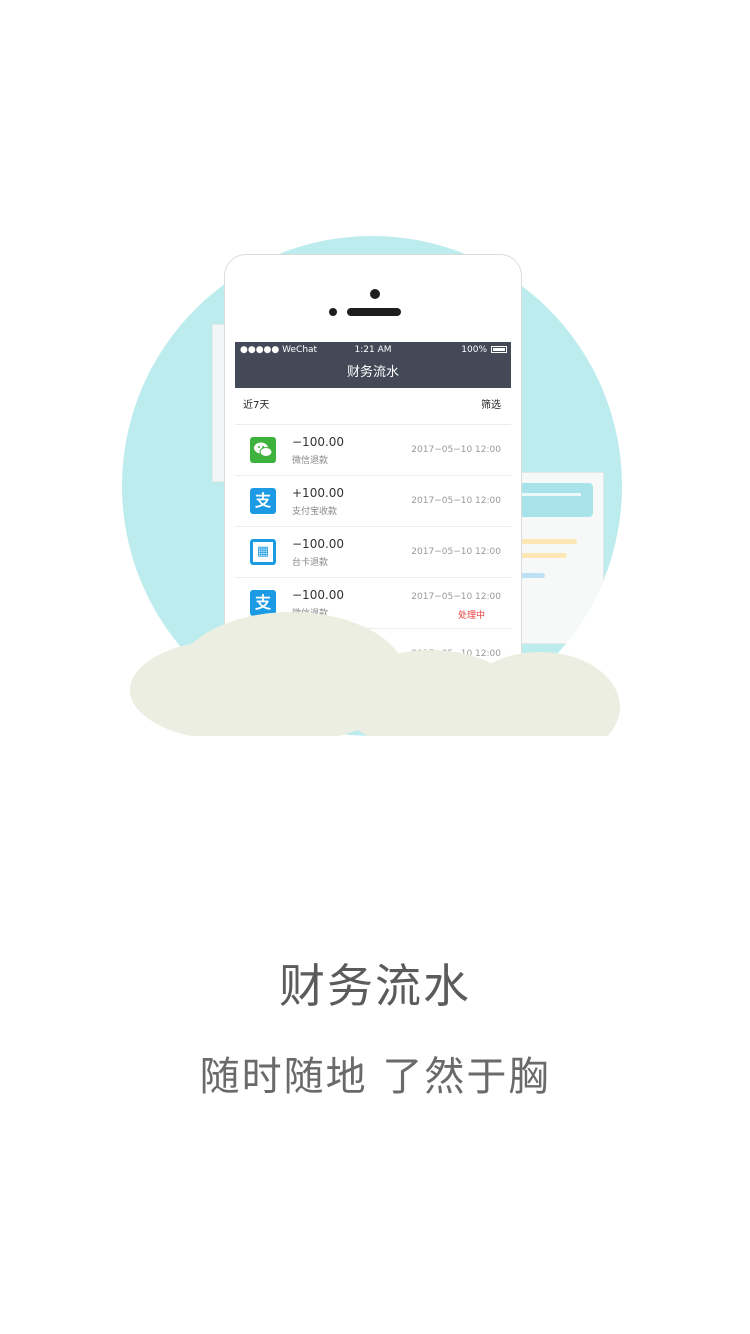 The width and height of the screenshot is (750, 1334). I want to click on battery-icon, so click(499, 349).